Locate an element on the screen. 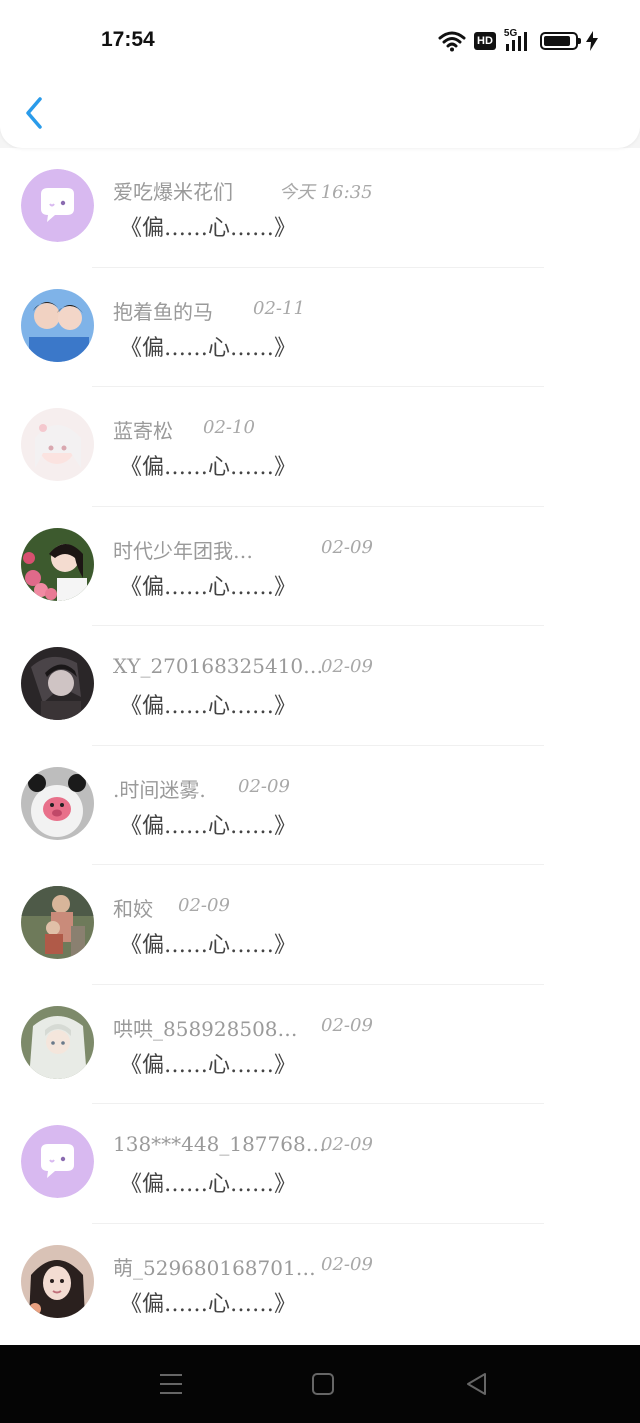 The height and width of the screenshot is (1423, 640). panda-bear-photo-avatar is located at coordinates (57, 803).